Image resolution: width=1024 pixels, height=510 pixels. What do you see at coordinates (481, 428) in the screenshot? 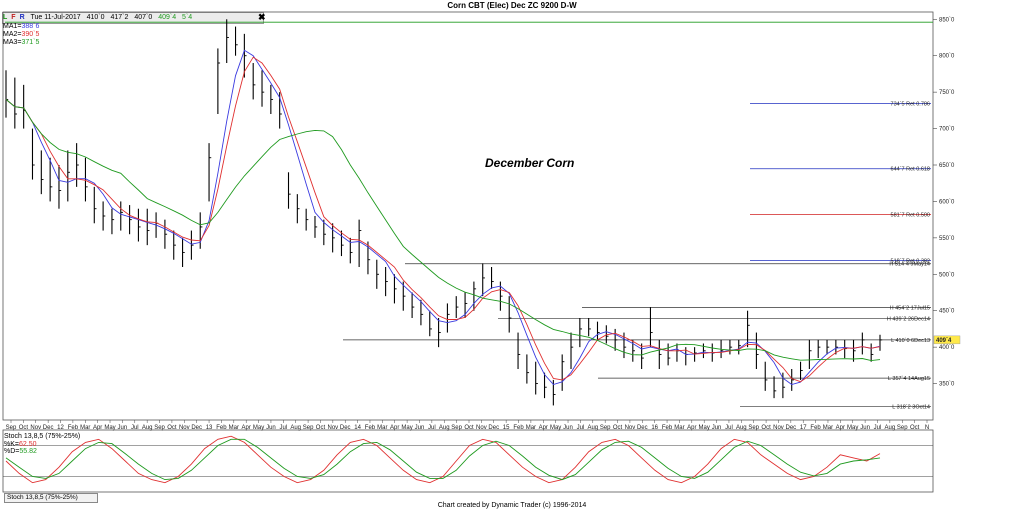
I see `x-tick-label-38: Nov` at bounding box center [481, 428].